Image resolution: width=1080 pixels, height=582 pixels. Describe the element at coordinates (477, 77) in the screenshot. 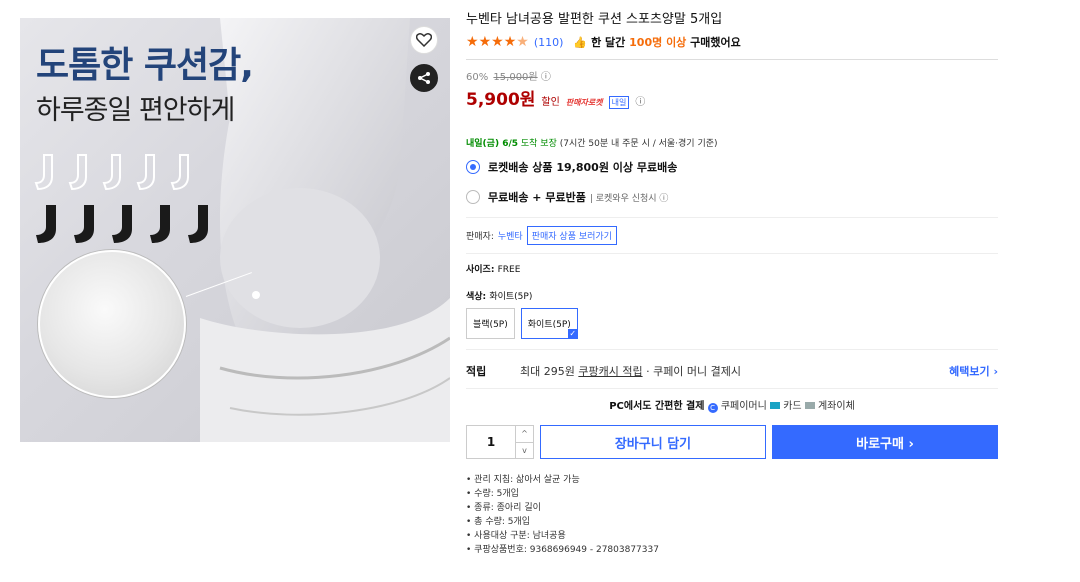

I see `discount-rate: 60%` at that location.